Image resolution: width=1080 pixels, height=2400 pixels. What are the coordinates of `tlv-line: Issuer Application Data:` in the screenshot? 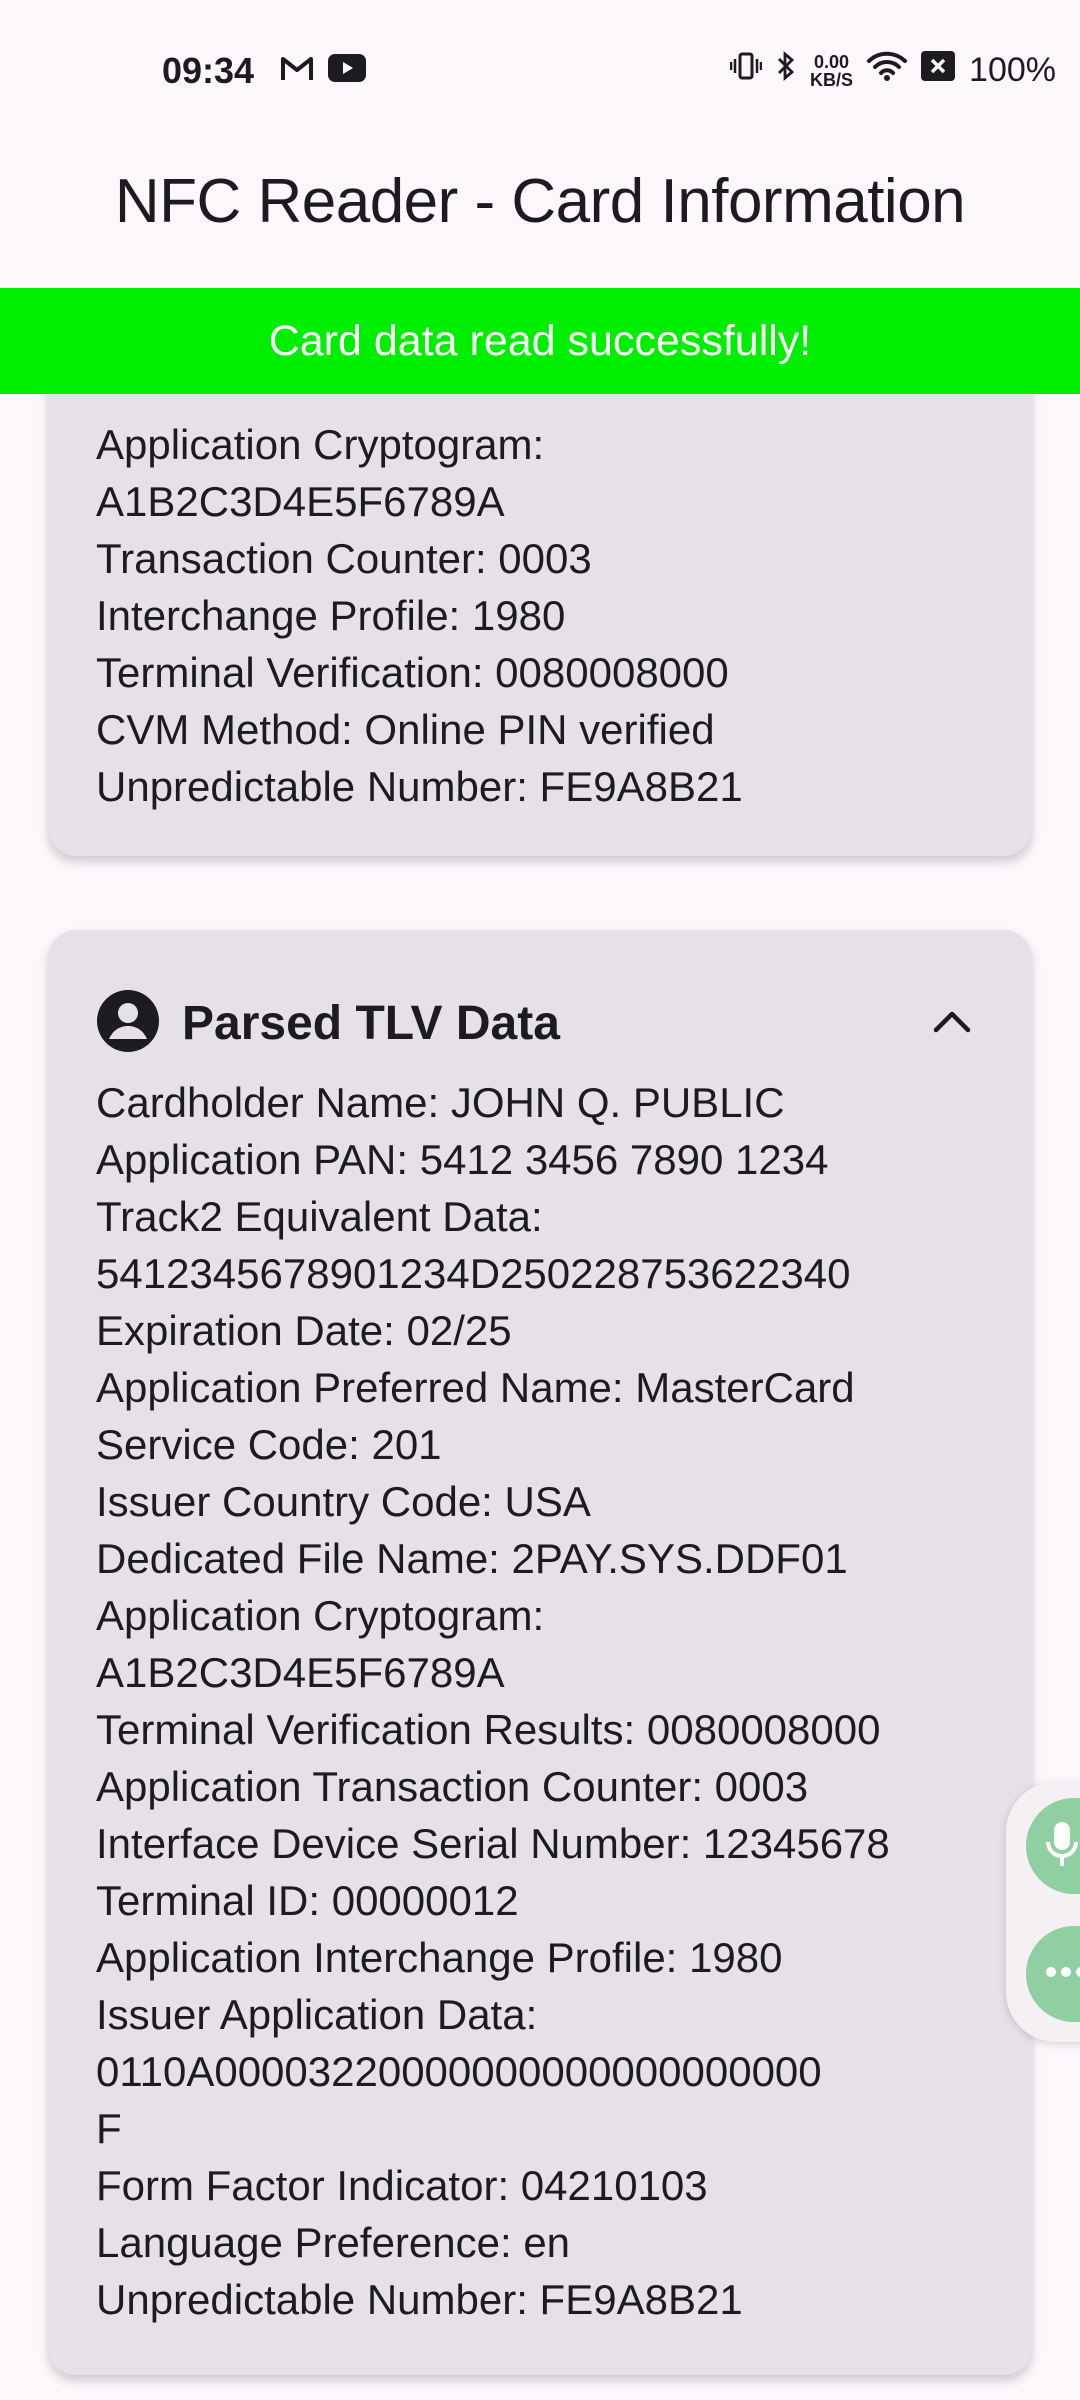 It's located at (317, 2014).